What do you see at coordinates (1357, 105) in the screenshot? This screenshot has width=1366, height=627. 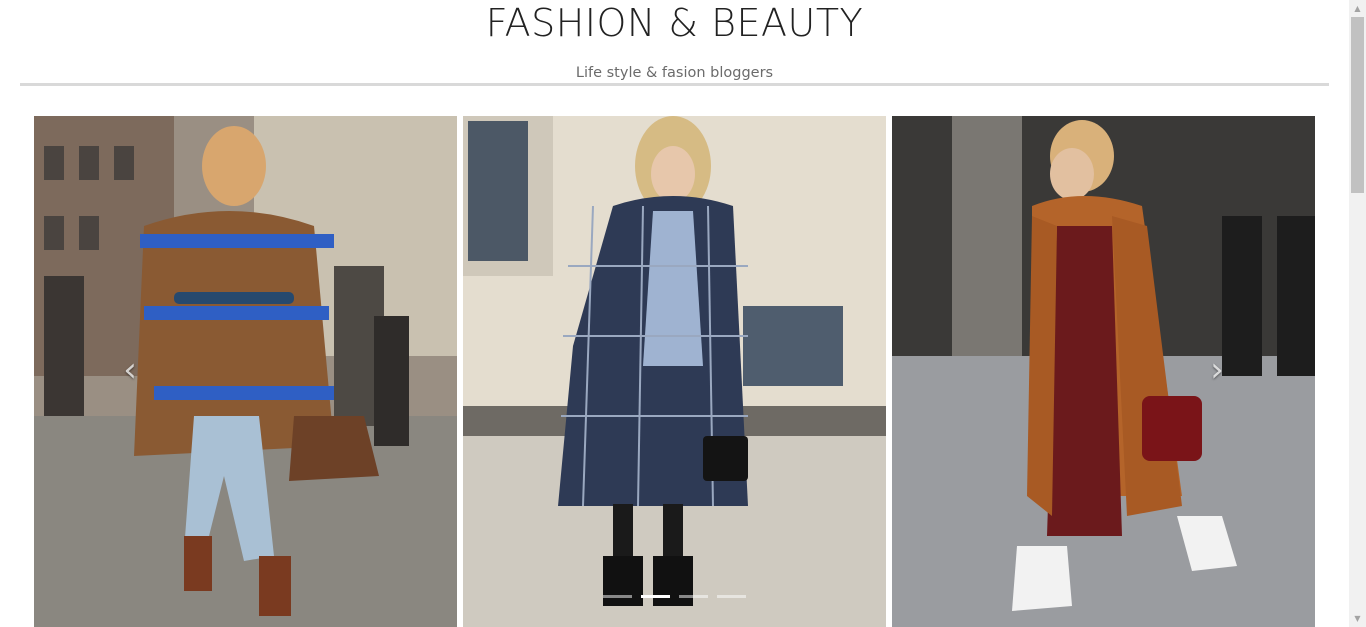 I see `scroll-thumb` at bounding box center [1357, 105].